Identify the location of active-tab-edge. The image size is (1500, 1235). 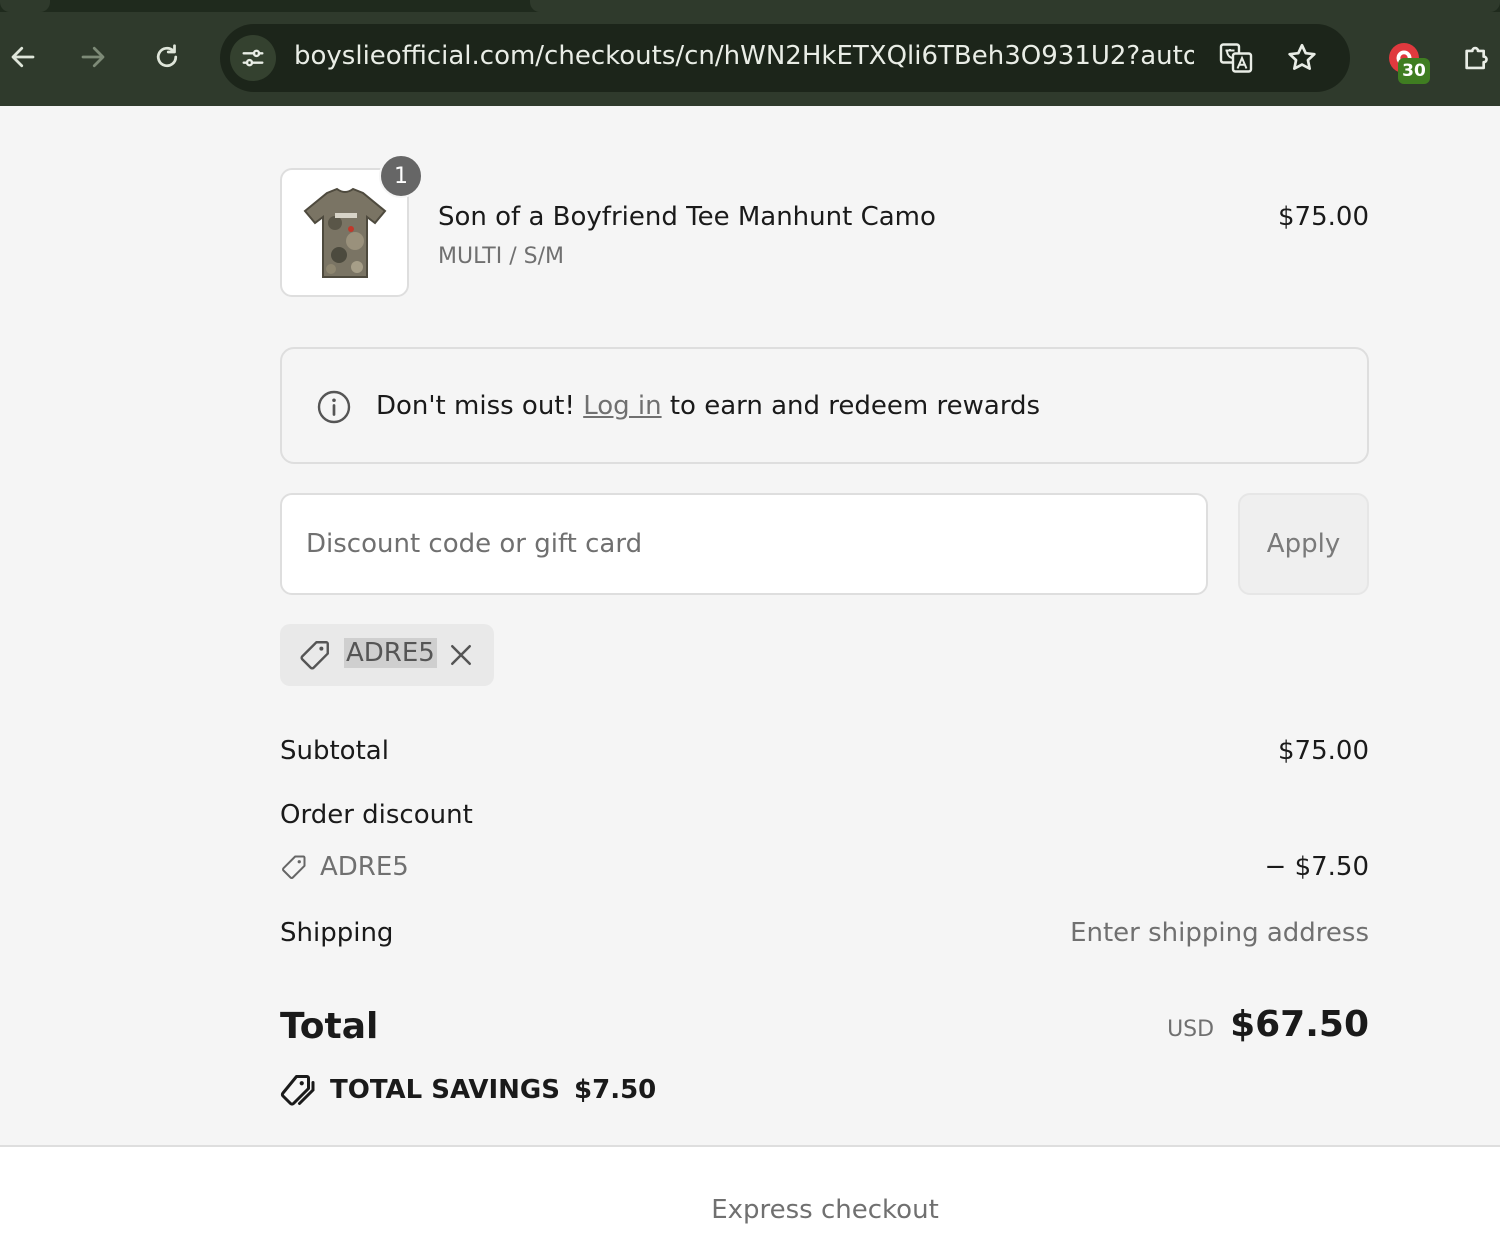
(1015, 6).